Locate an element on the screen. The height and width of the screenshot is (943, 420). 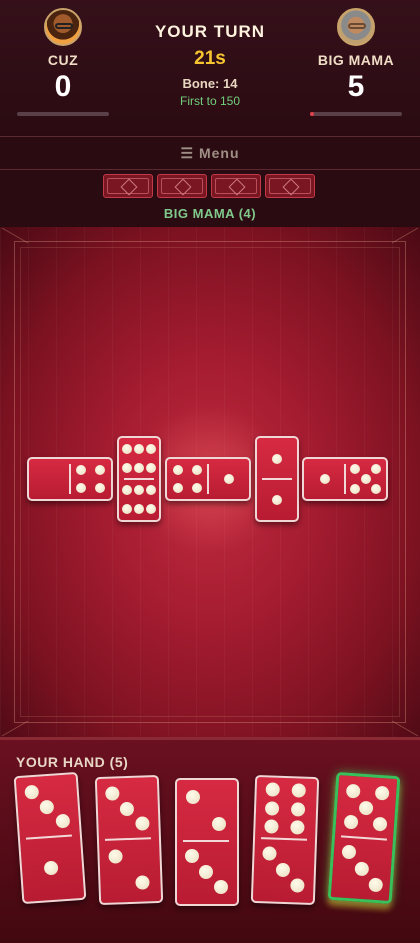
hand-domino-selected is located at coordinates (364, 838).